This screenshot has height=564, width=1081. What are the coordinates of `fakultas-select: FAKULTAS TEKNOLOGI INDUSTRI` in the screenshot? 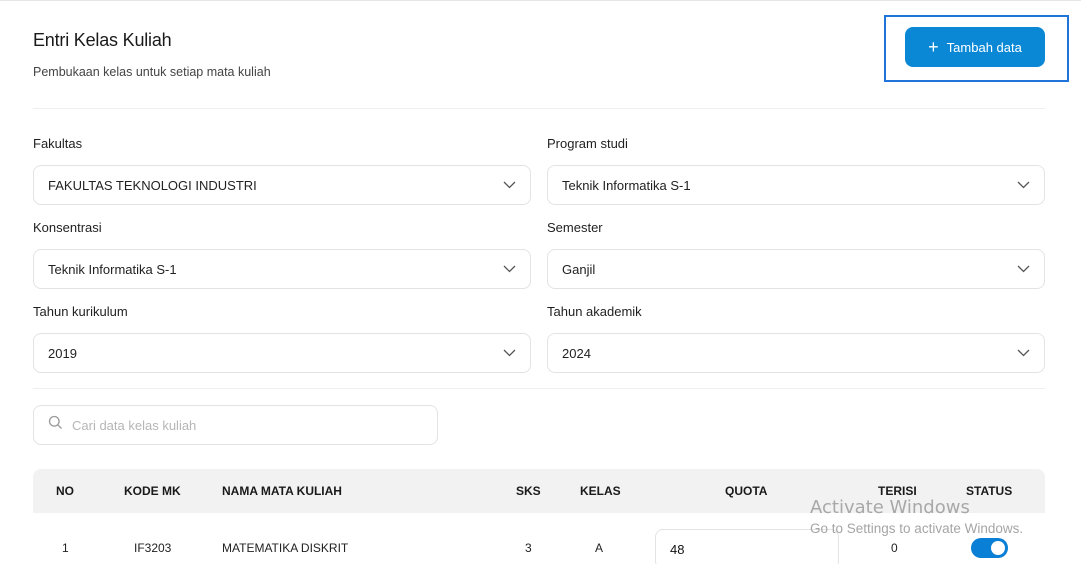 It's located at (282, 185).